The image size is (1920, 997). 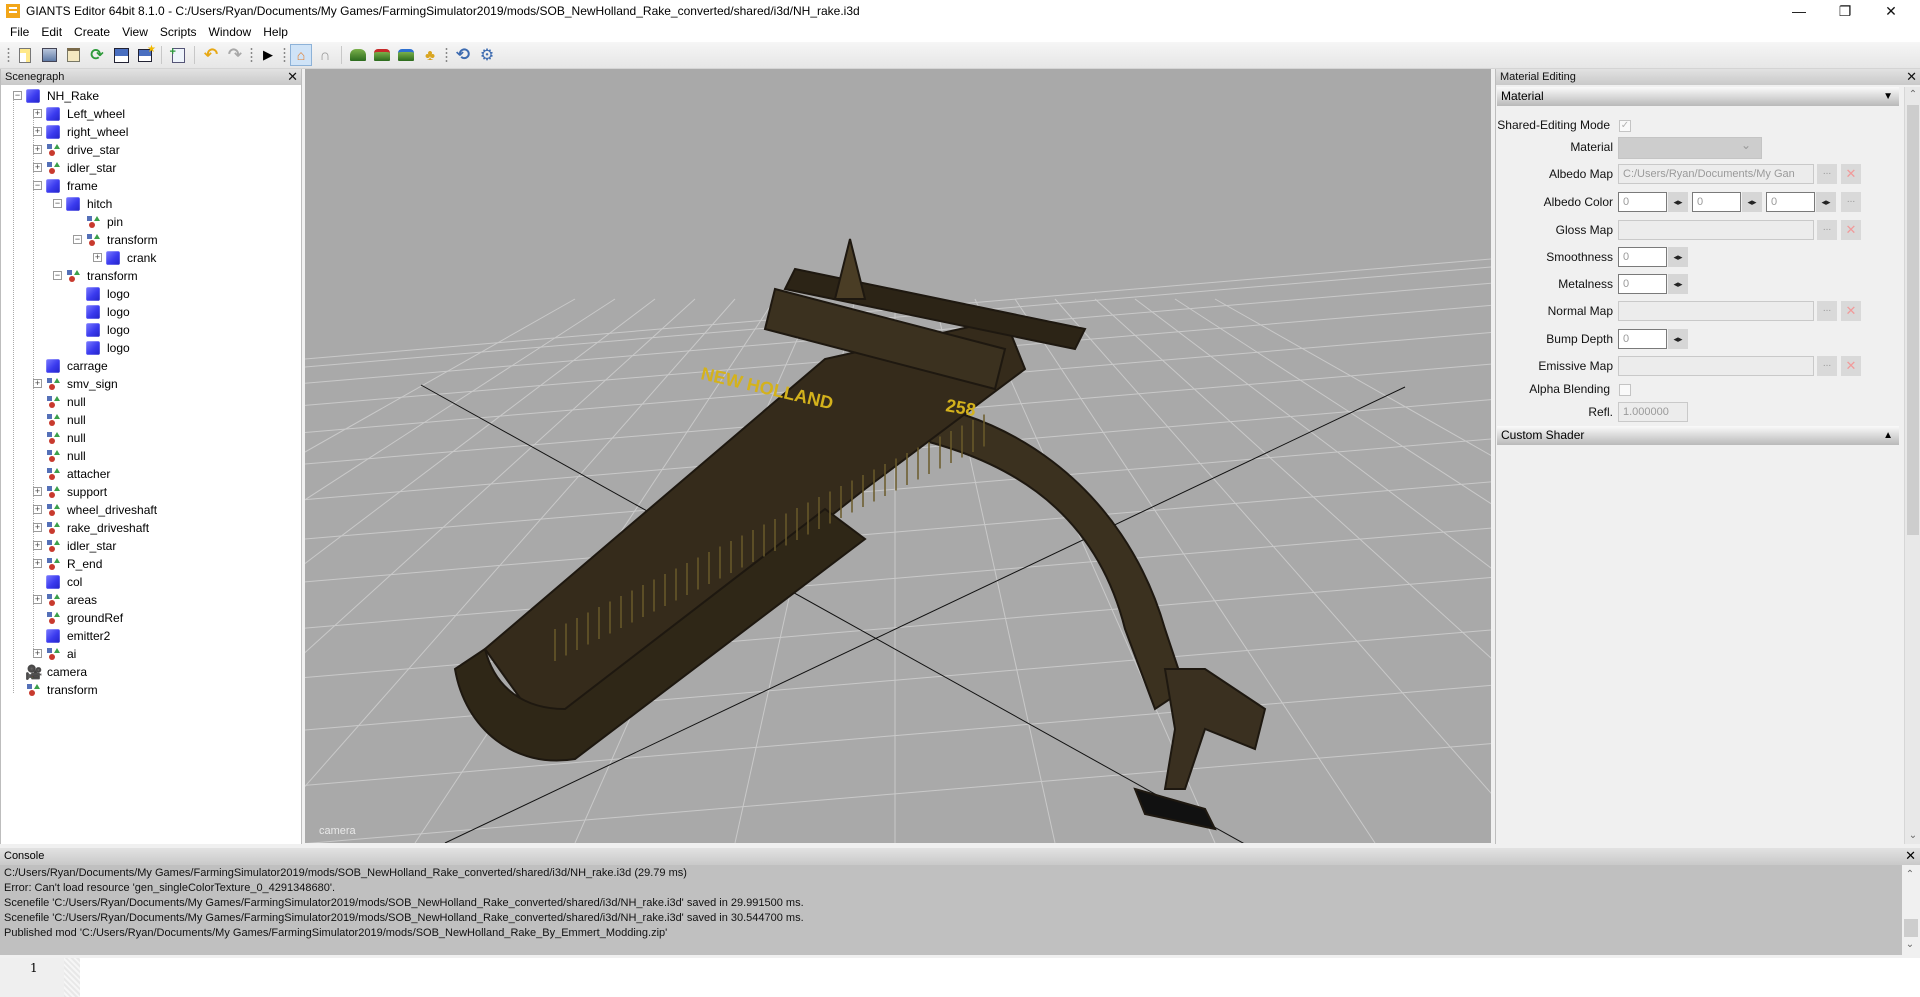 What do you see at coordinates (151, 582) in the screenshot?
I see `tree-node: col` at bounding box center [151, 582].